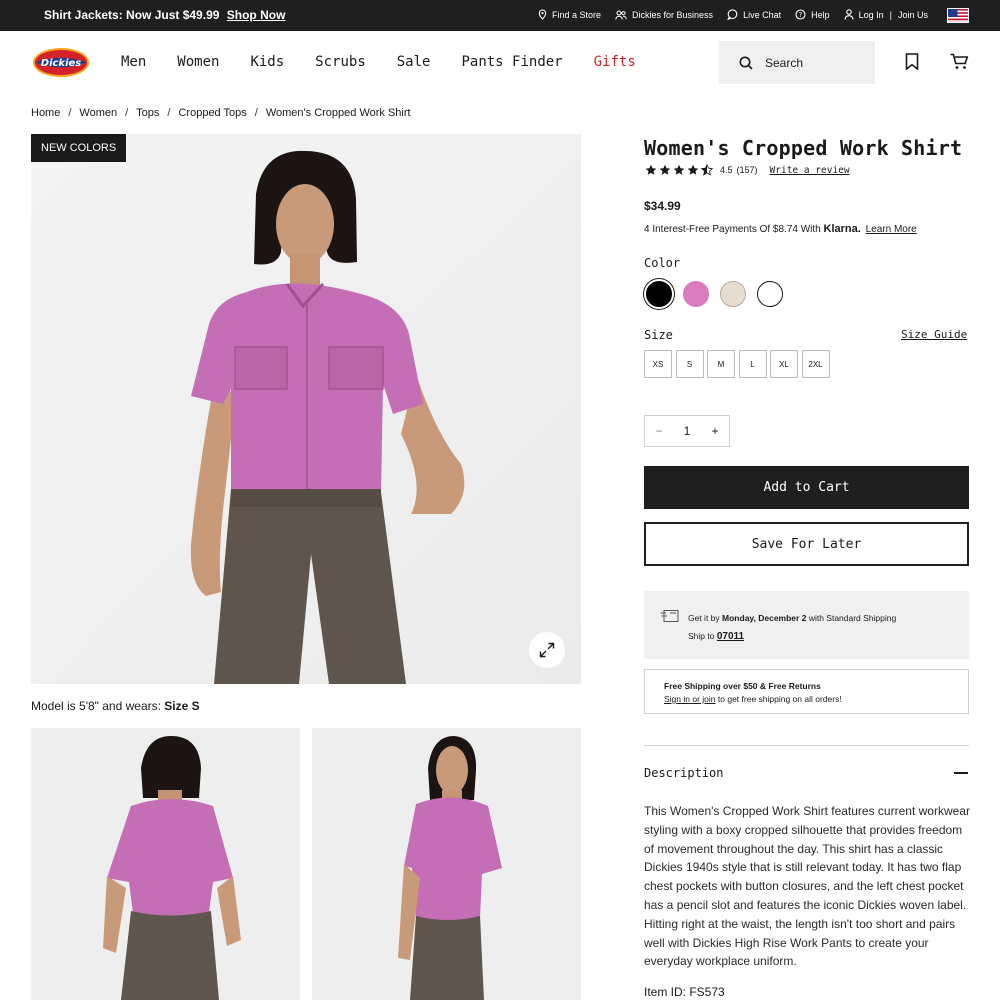  Describe the element at coordinates (327, 417) in the screenshot. I see `model-front-illustration` at that location.